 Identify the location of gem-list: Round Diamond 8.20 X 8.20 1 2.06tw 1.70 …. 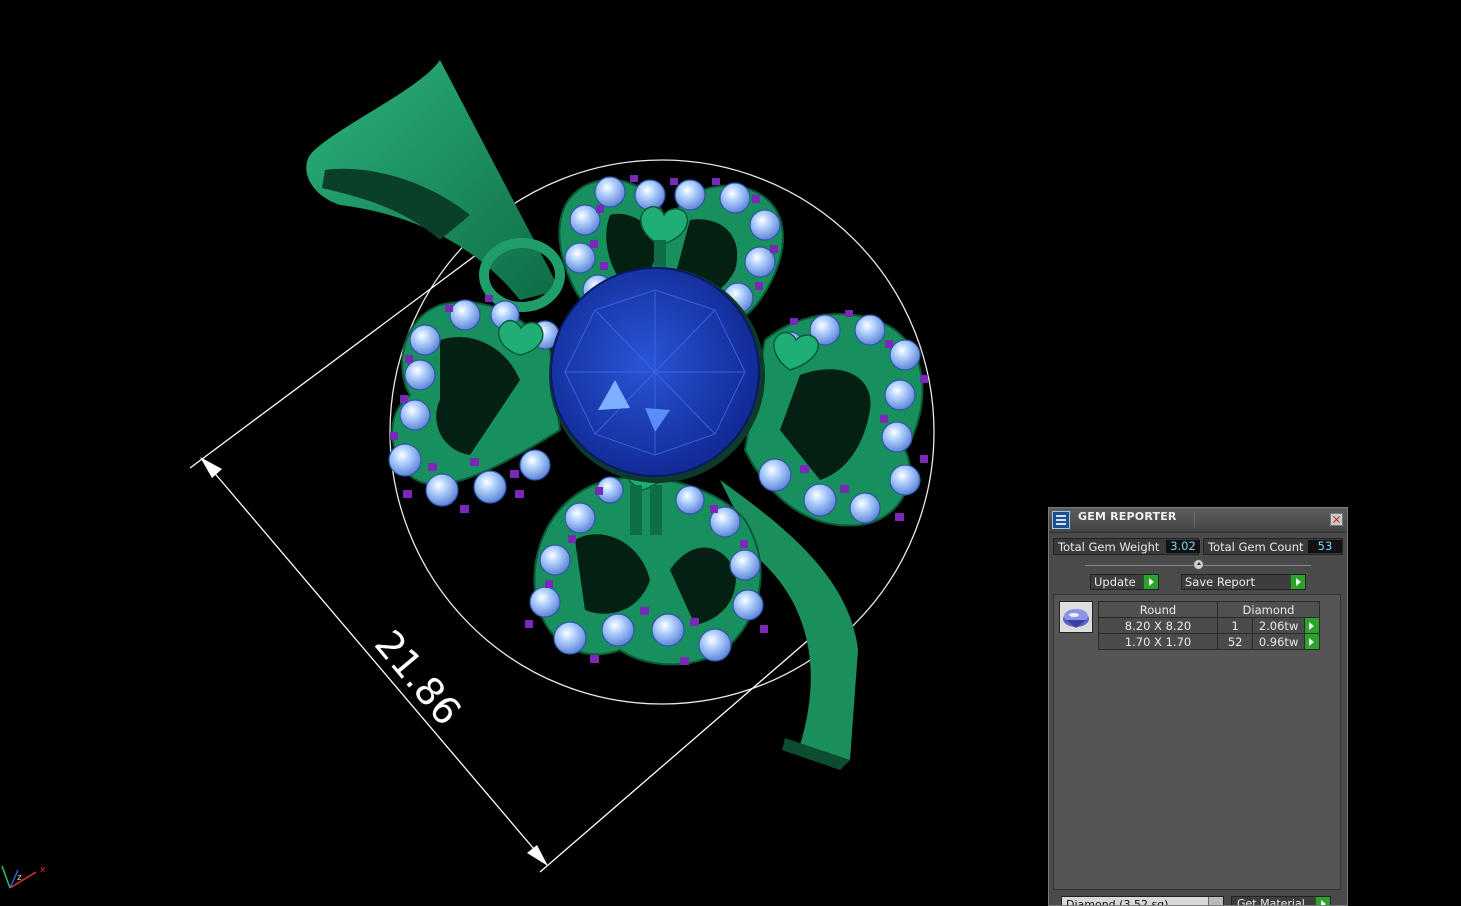
(1197, 742).